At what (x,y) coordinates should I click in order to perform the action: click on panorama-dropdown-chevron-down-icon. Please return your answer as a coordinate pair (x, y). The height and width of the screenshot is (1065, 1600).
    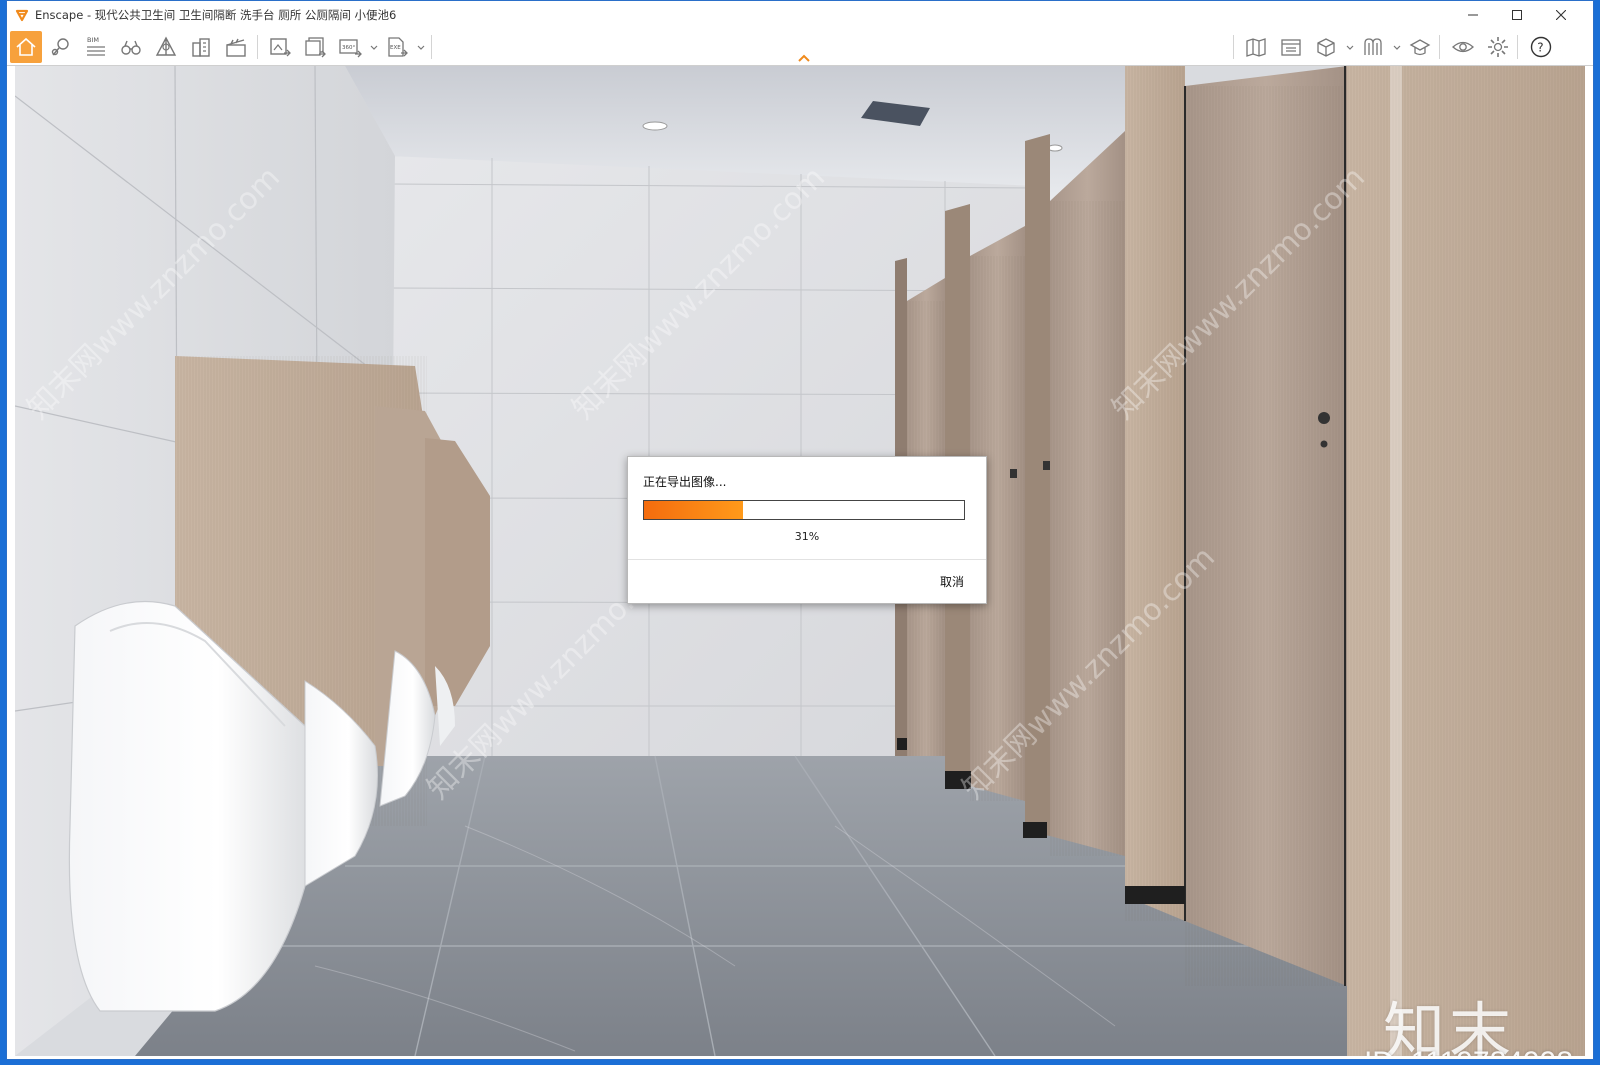
    Looking at the image, I should click on (374, 48).